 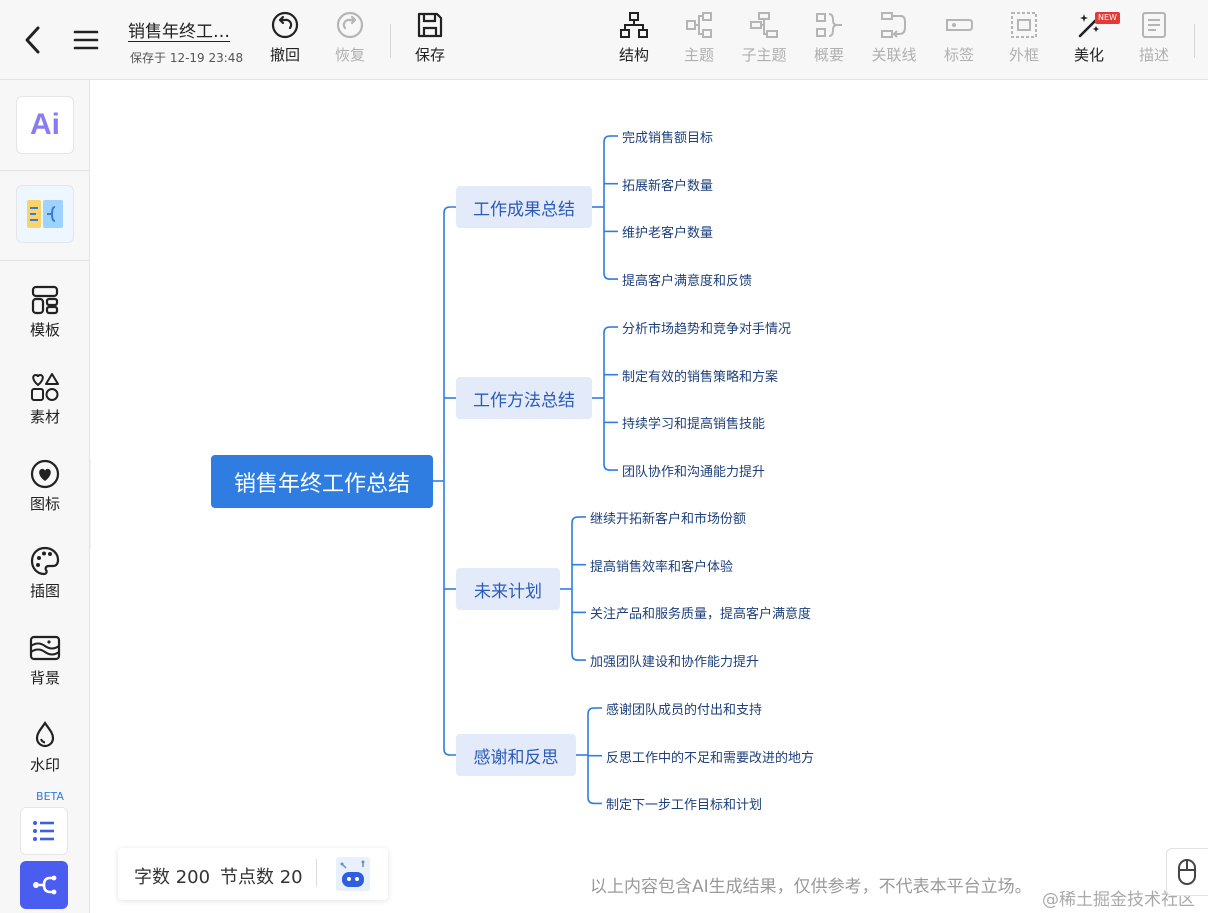 What do you see at coordinates (829, 40) in the screenshot?
I see `summary-button: 概要` at bounding box center [829, 40].